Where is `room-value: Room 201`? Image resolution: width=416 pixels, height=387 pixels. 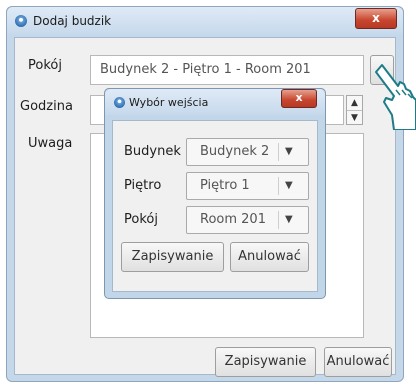
room-value: Room 201 is located at coordinates (233, 219).